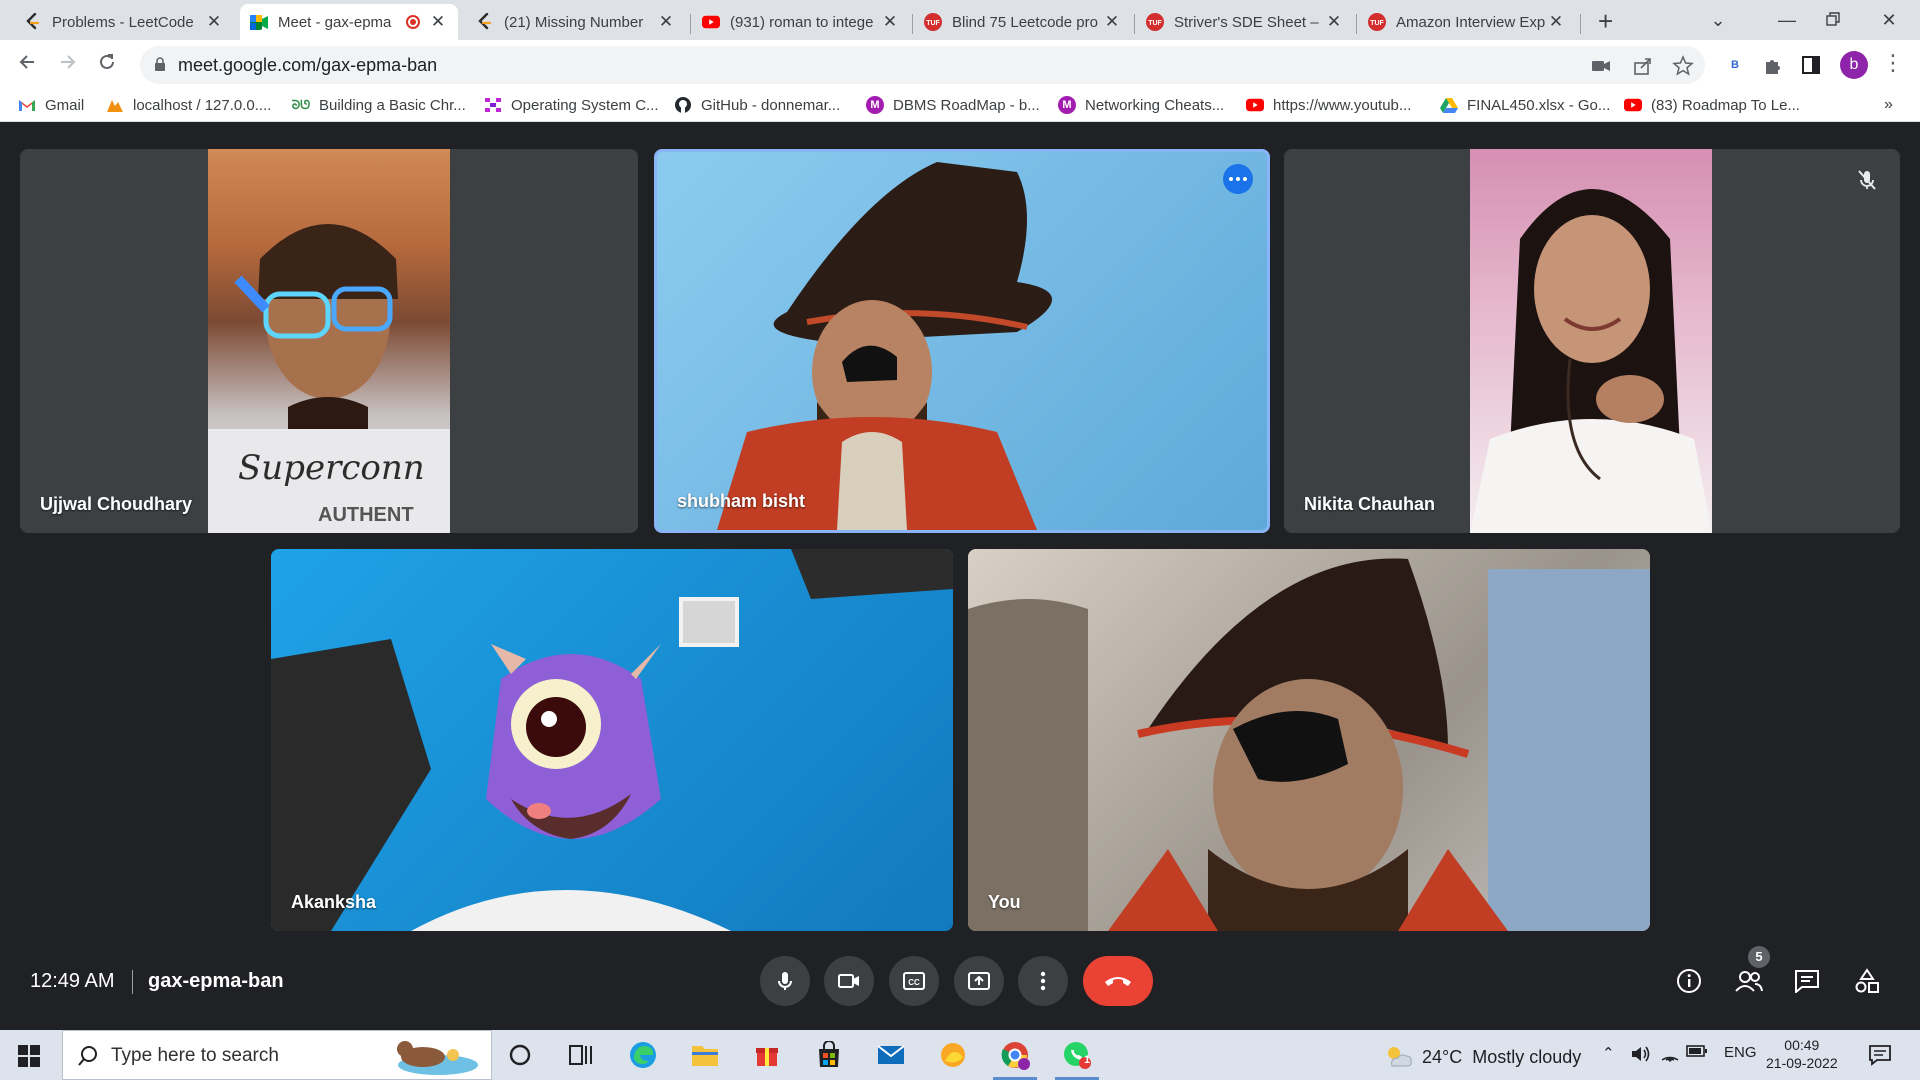  What do you see at coordinates (1608, 1053) in the screenshot?
I see `show-hidden-icons-chevron-icon: ⌃` at bounding box center [1608, 1053].